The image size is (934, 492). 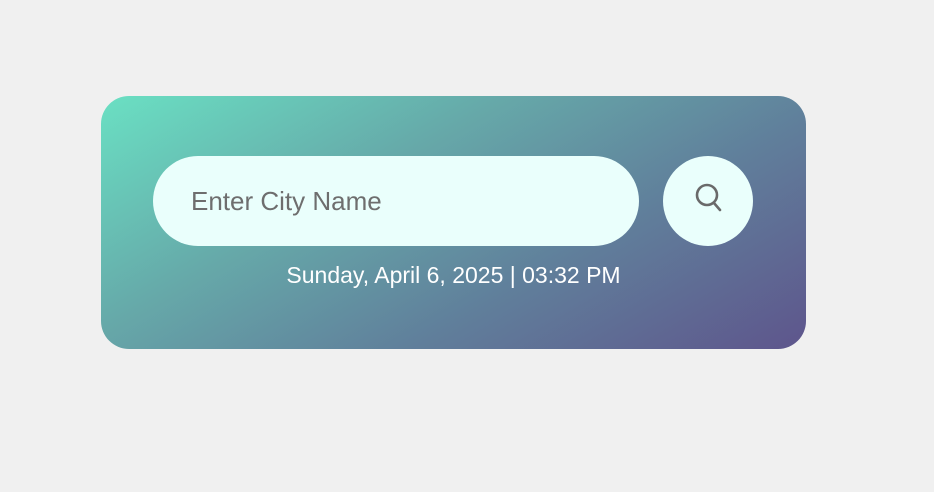 I want to click on search-field-container, so click(x=396, y=201).